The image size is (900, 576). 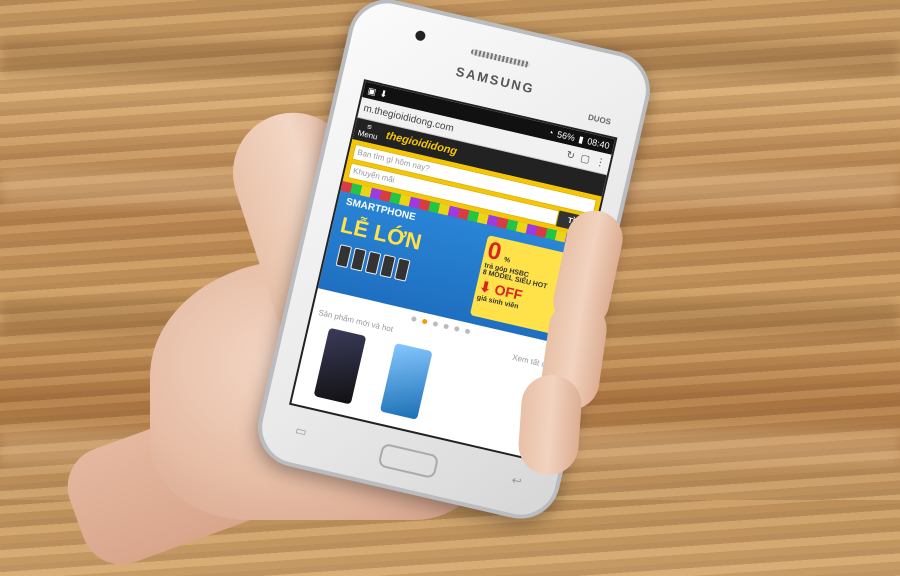 What do you see at coordinates (367, 135) in the screenshot?
I see `menu-label: Menu` at bounding box center [367, 135].